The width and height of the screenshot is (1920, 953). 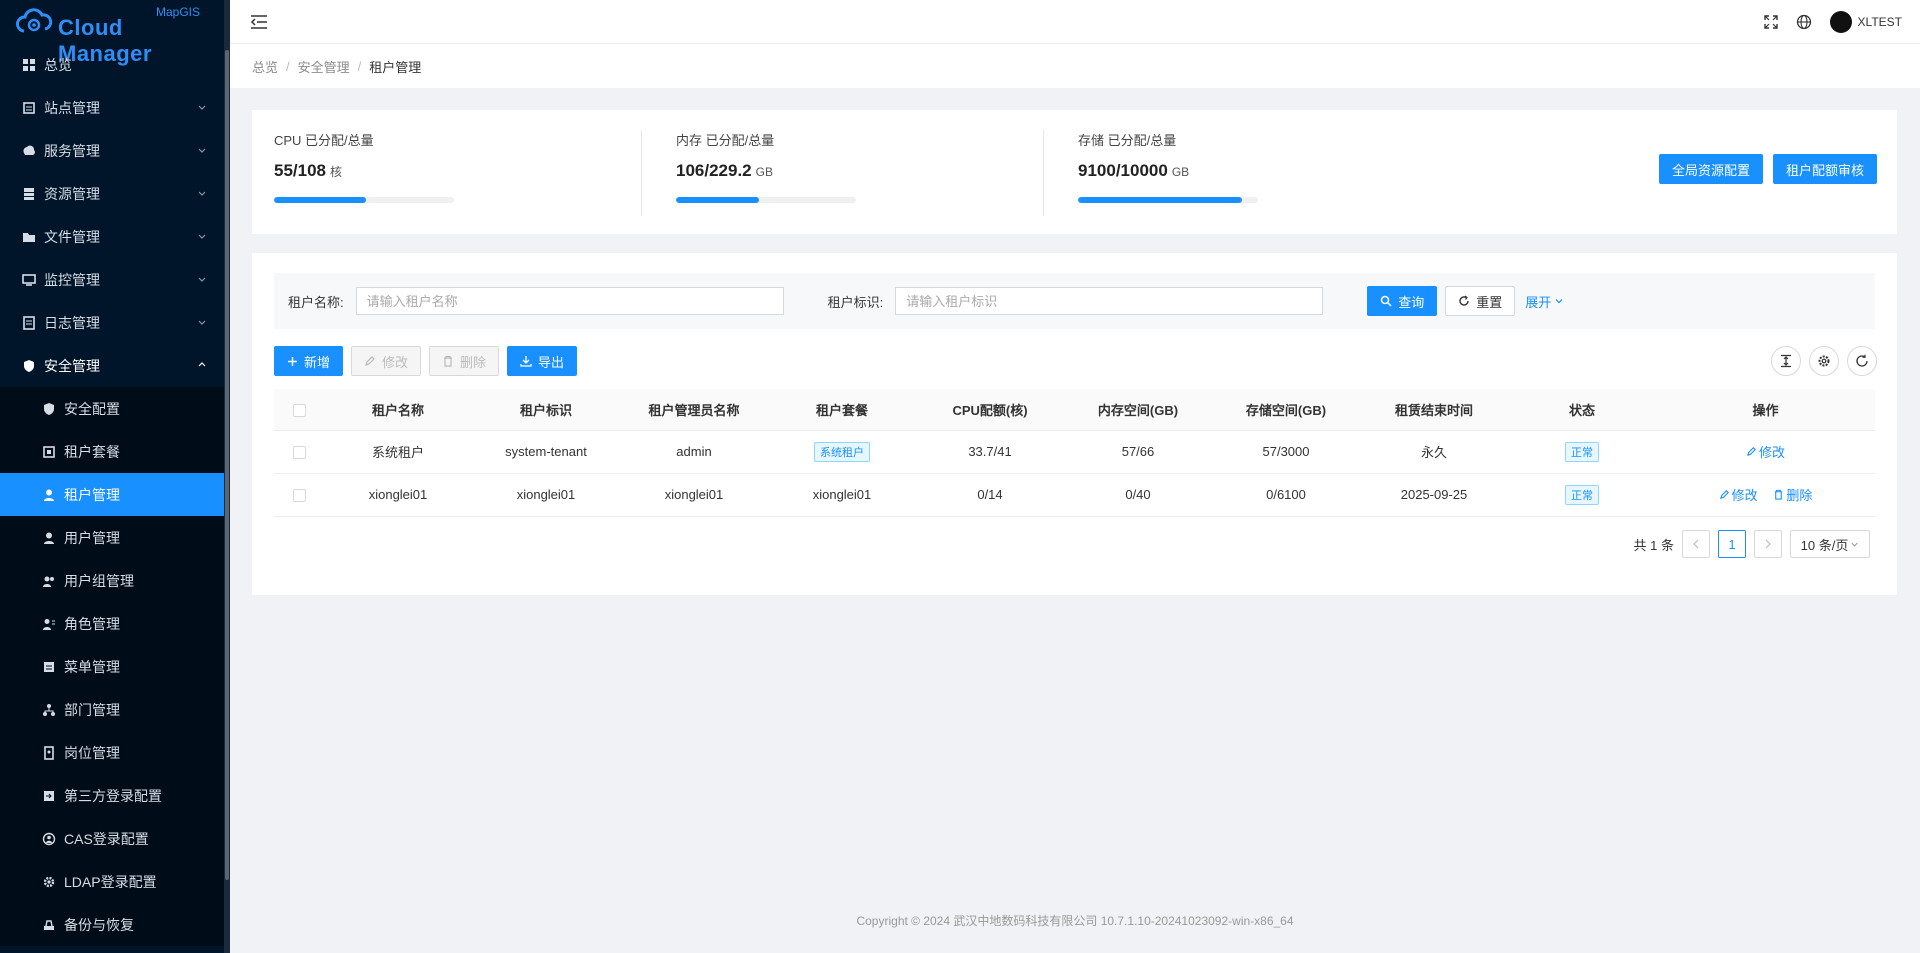 I want to click on edit-label: 修改, so click(x=395, y=362).